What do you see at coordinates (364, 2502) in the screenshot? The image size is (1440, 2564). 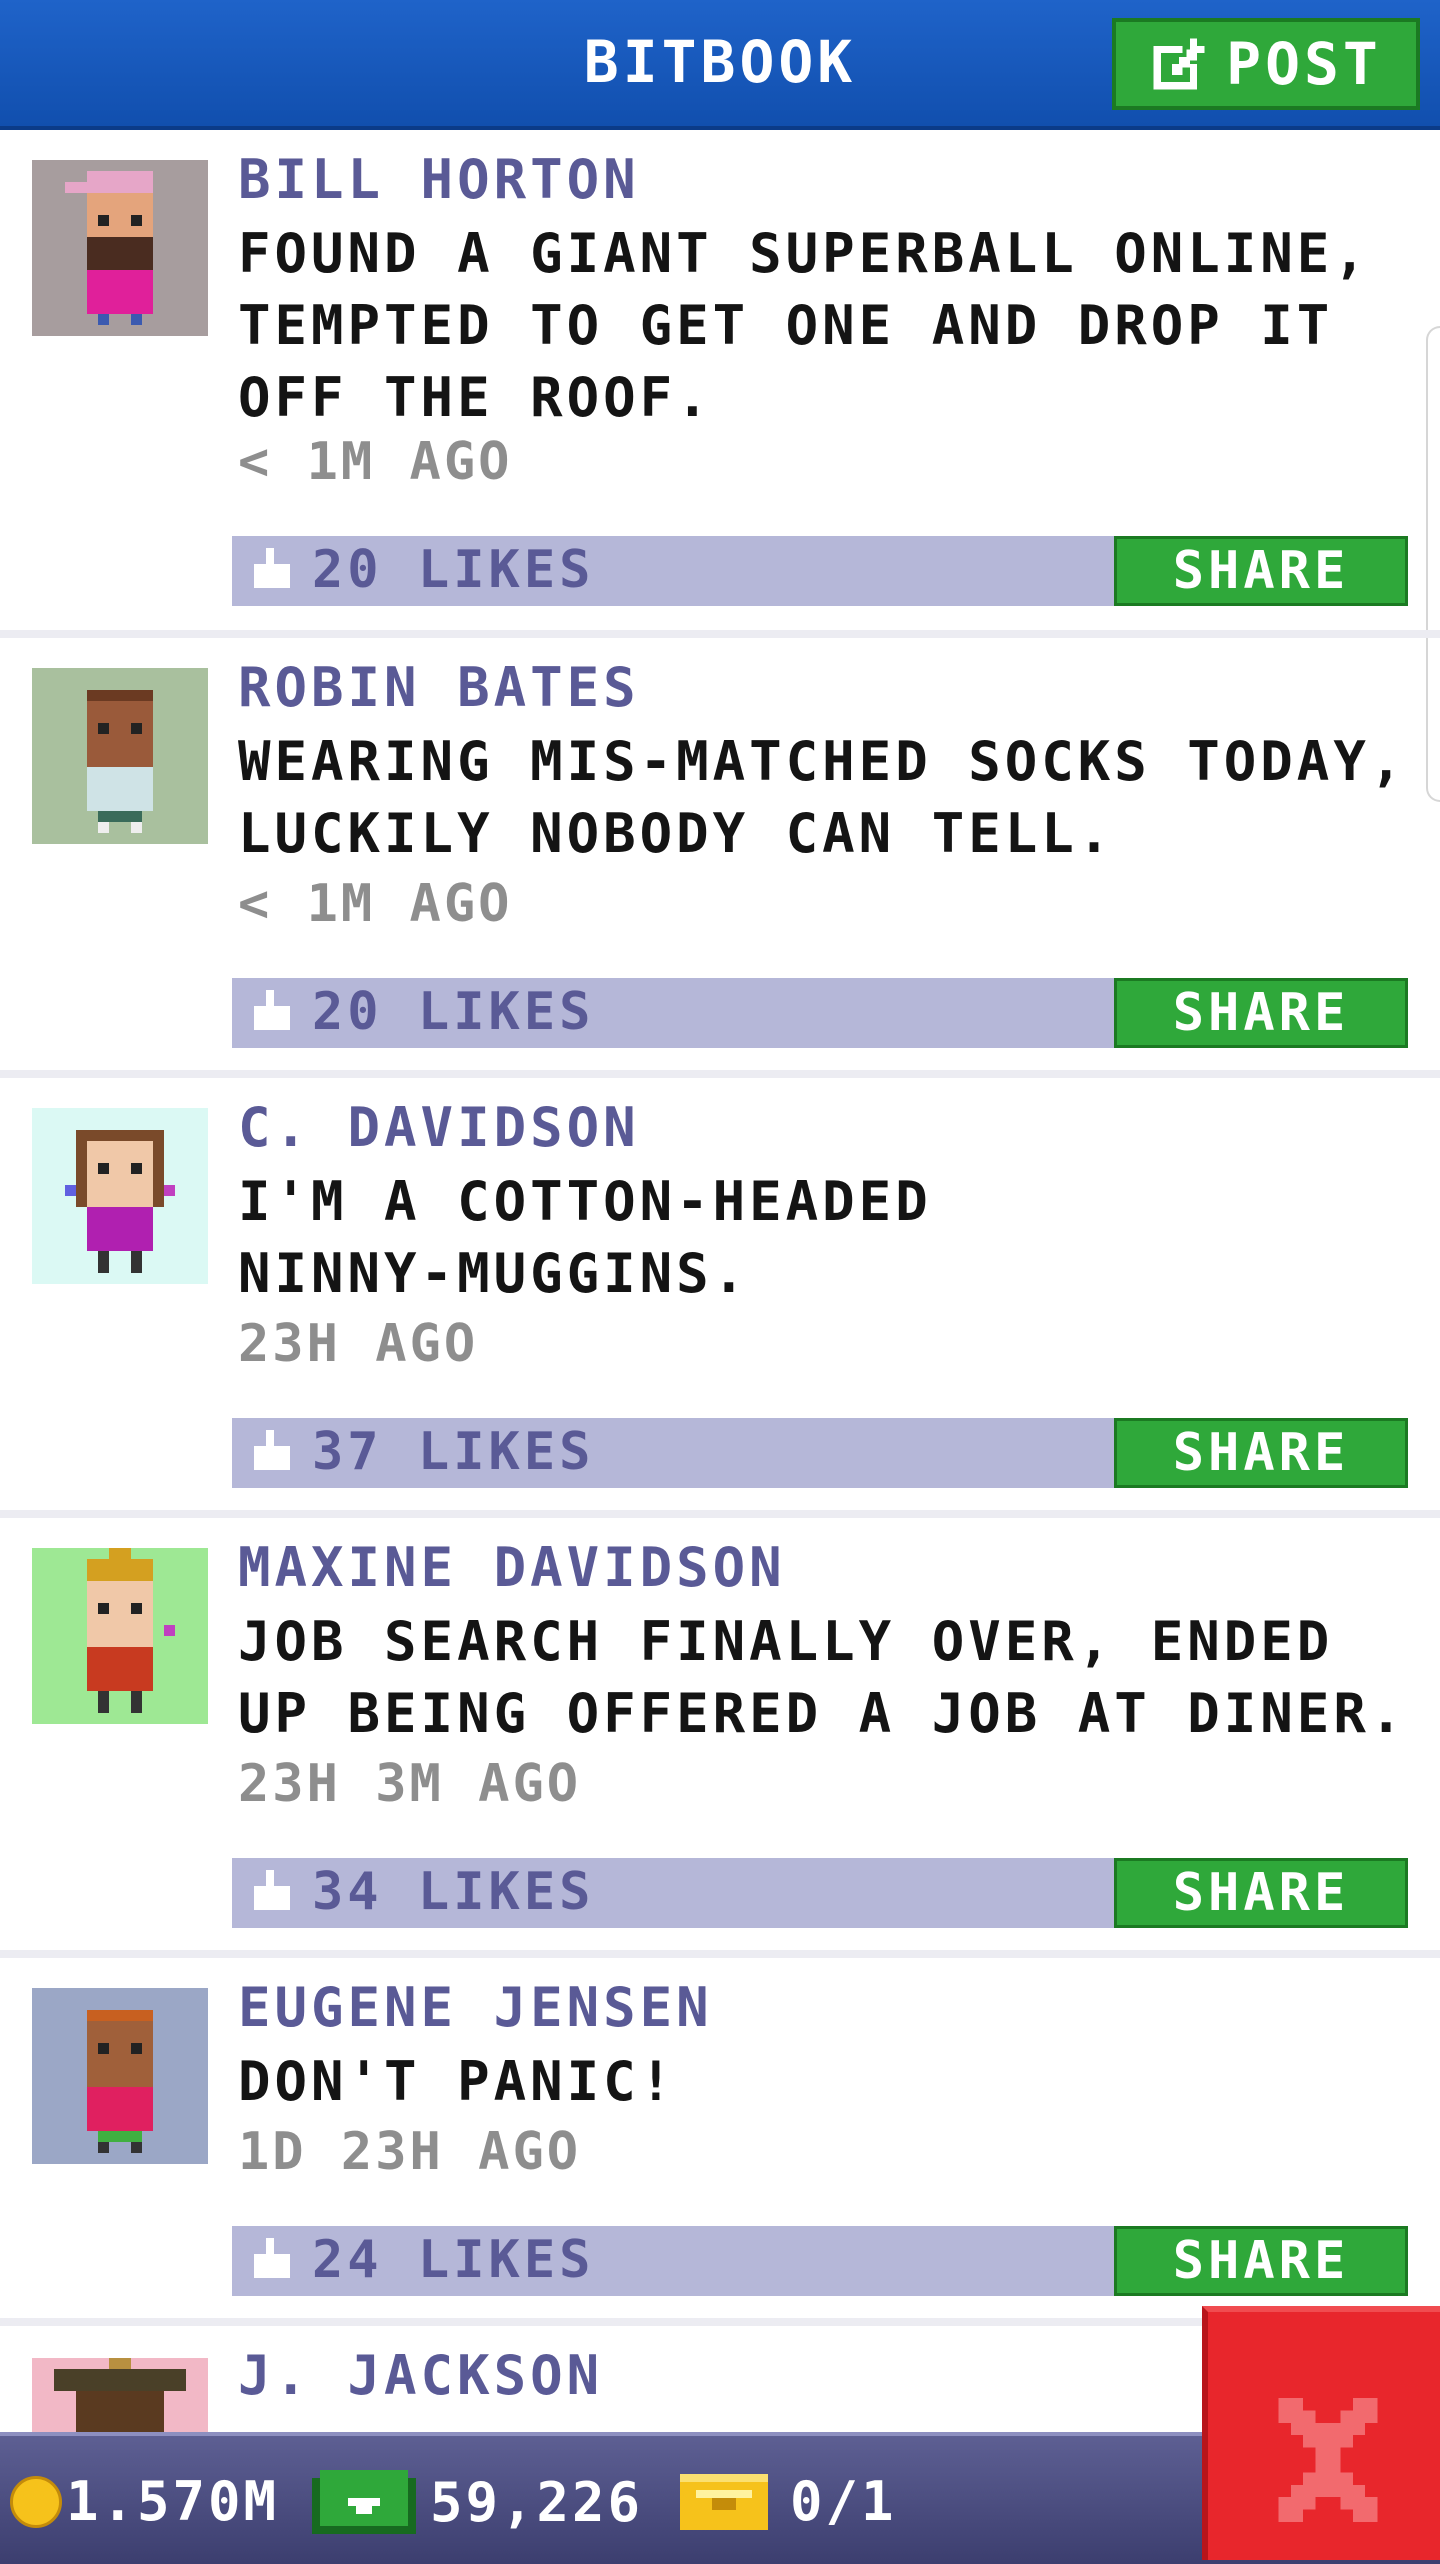 I see `cash-icon` at bounding box center [364, 2502].